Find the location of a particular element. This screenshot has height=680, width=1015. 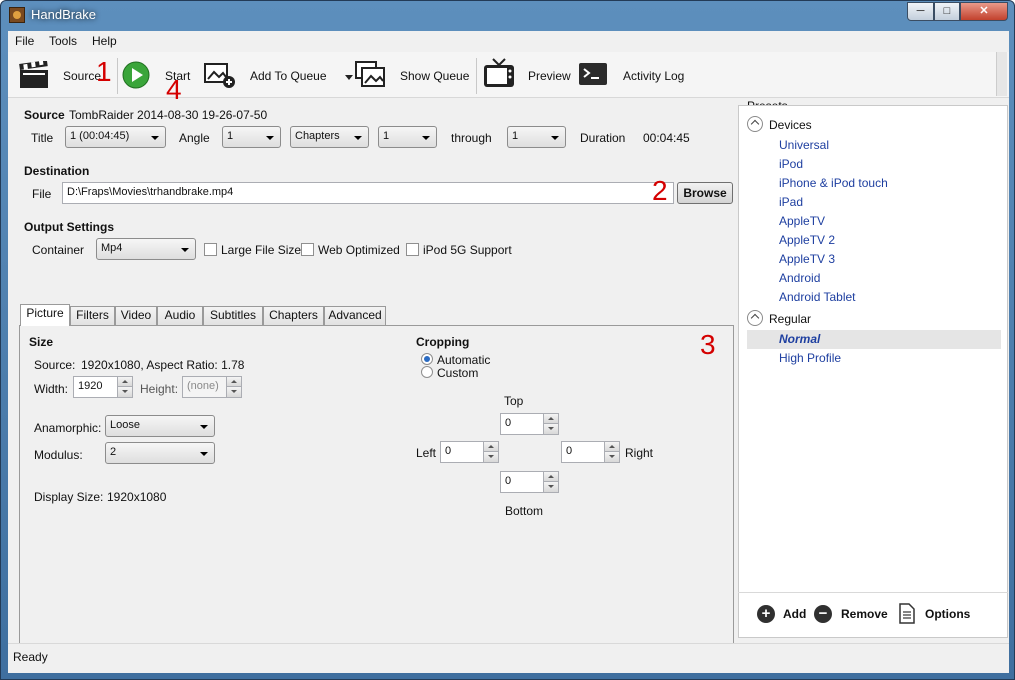

crop-custom-radio is located at coordinates (427, 372).